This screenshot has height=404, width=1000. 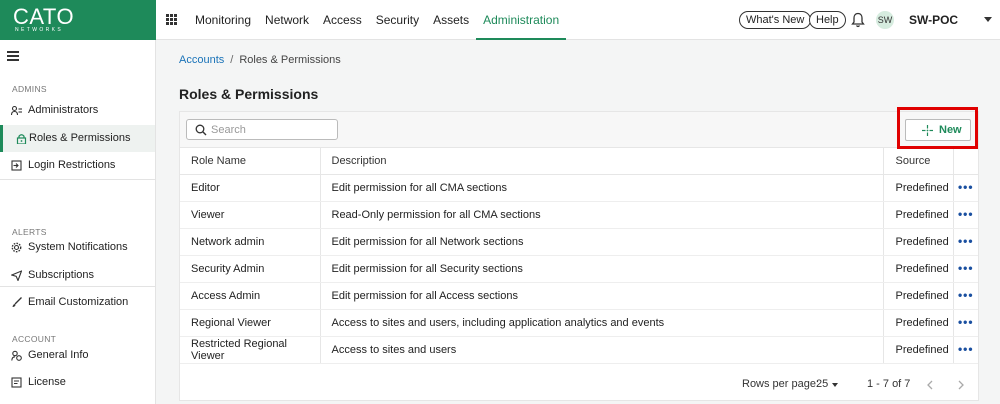 What do you see at coordinates (930, 385) in the screenshot?
I see `previous-page-icon` at bounding box center [930, 385].